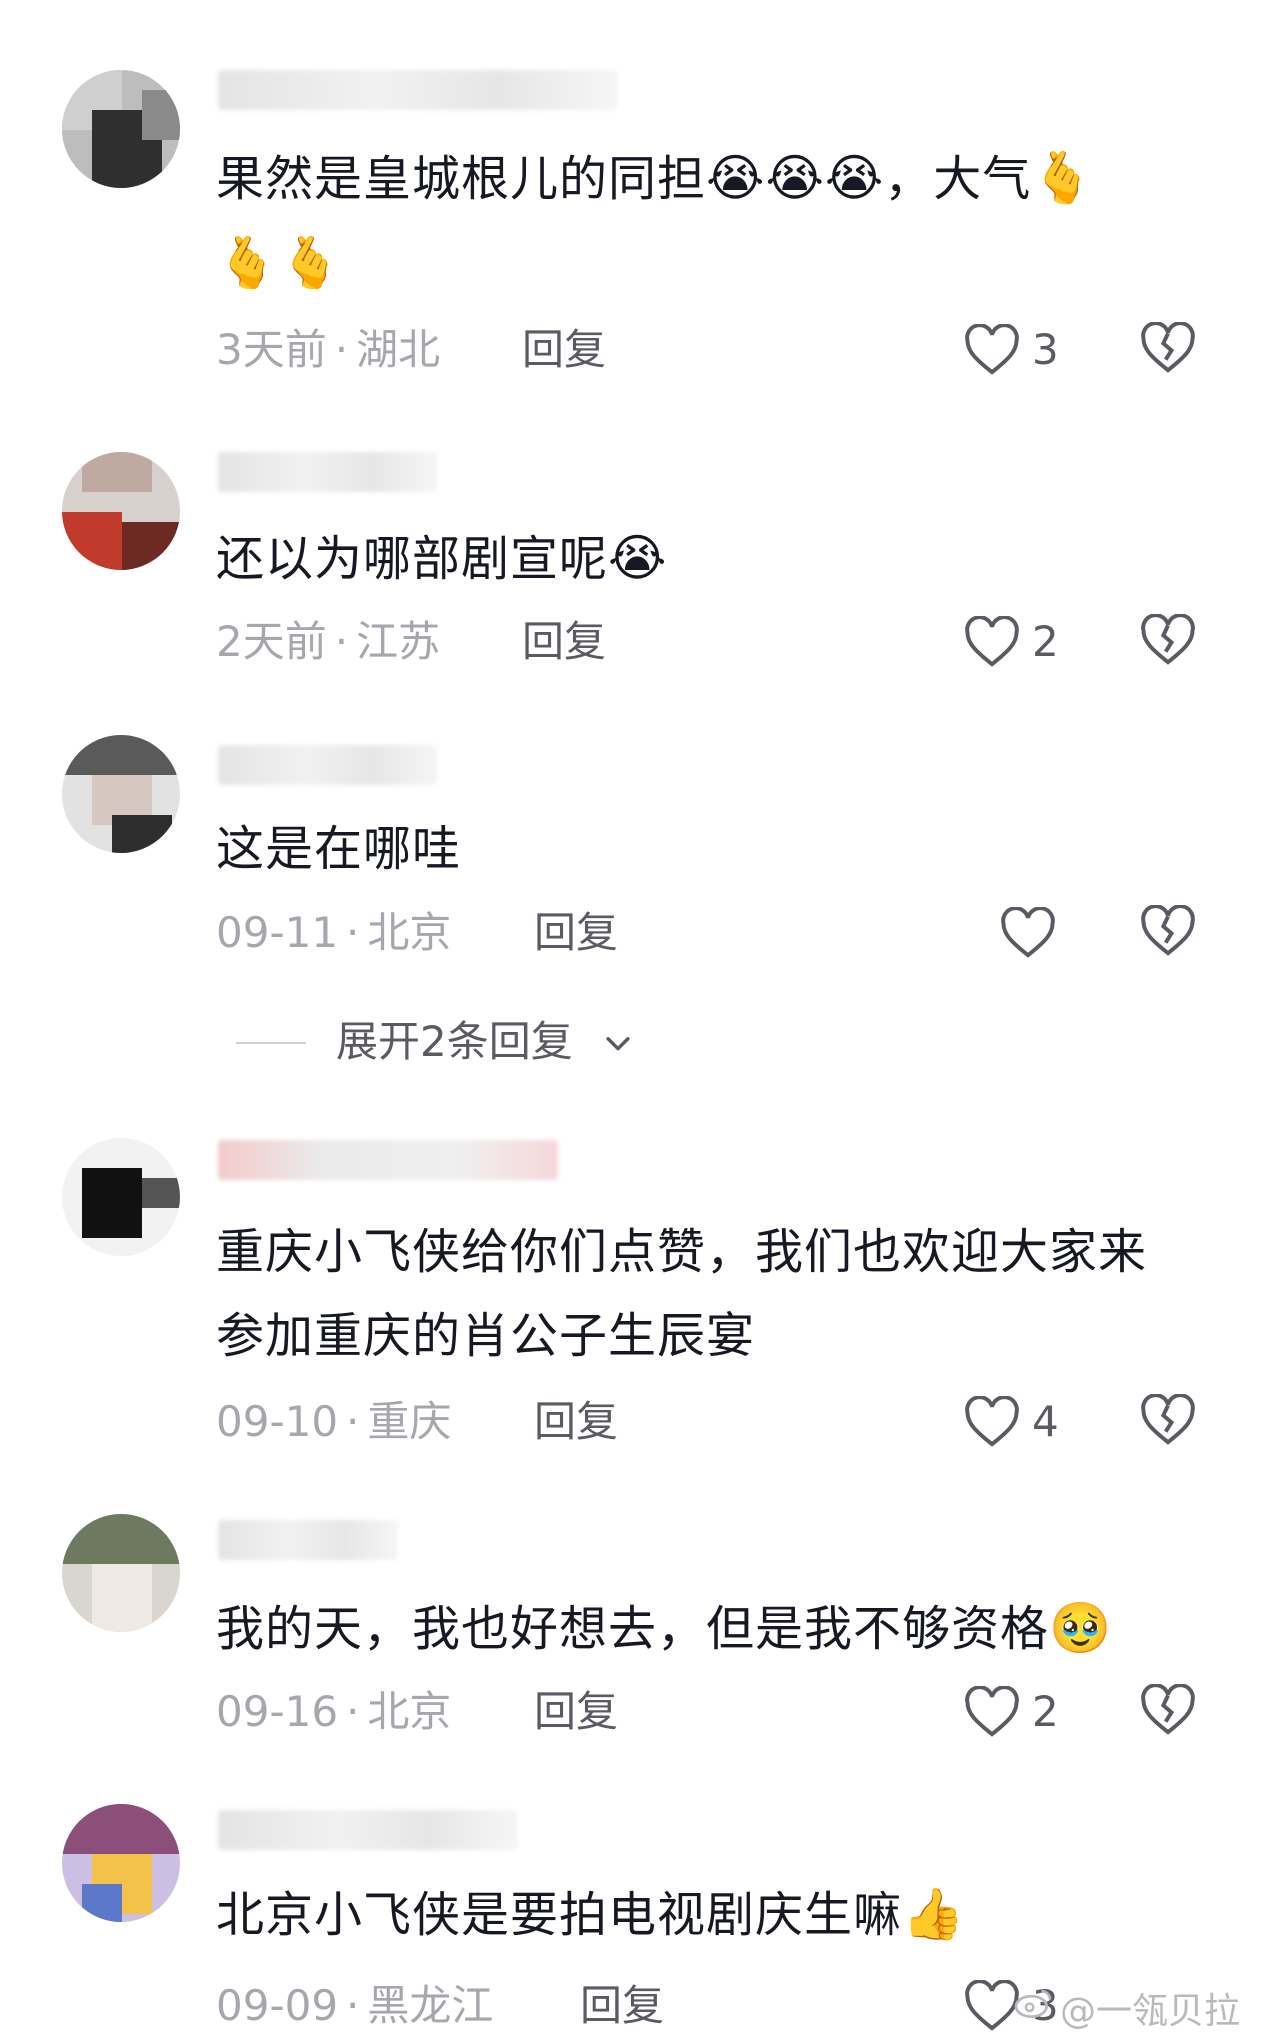 Image resolution: width=1264 pixels, height=2036 pixels. What do you see at coordinates (277, 932) in the screenshot?
I see `comment-time: 09-11` at bounding box center [277, 932].